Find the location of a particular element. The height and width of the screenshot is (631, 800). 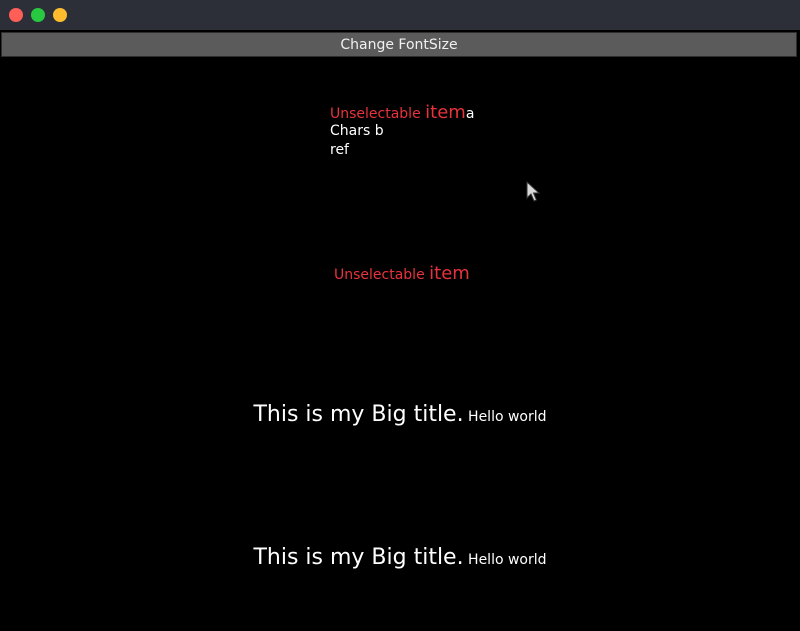

unselectable-item-label: Unselectable item is located at coordinates (402, 273).